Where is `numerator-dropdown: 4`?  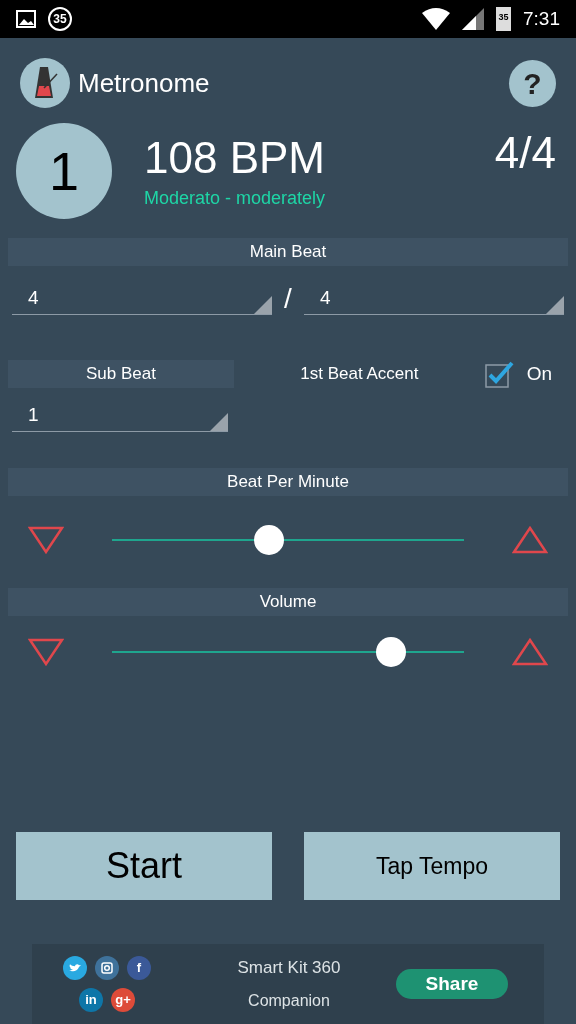
numerator-dropdown: 4 is located at coordinates (142, 299).